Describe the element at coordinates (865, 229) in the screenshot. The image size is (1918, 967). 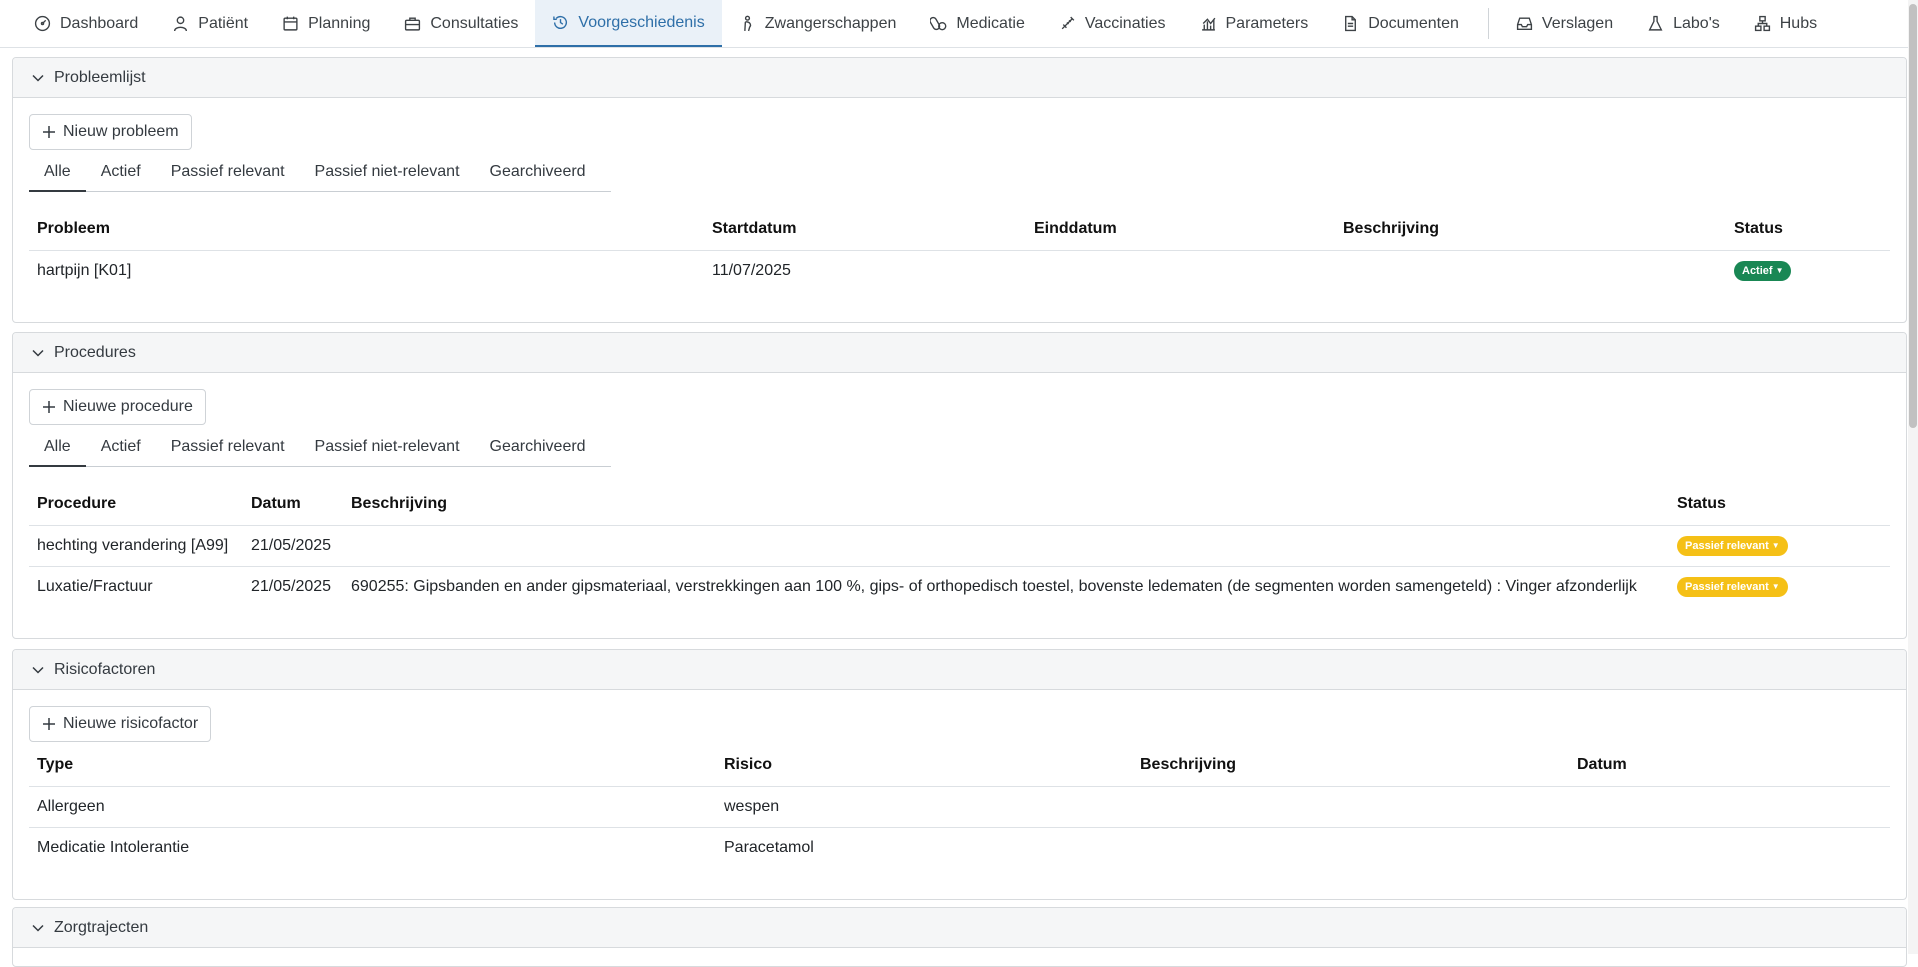
I see `column-header: Startdatum` at that location.